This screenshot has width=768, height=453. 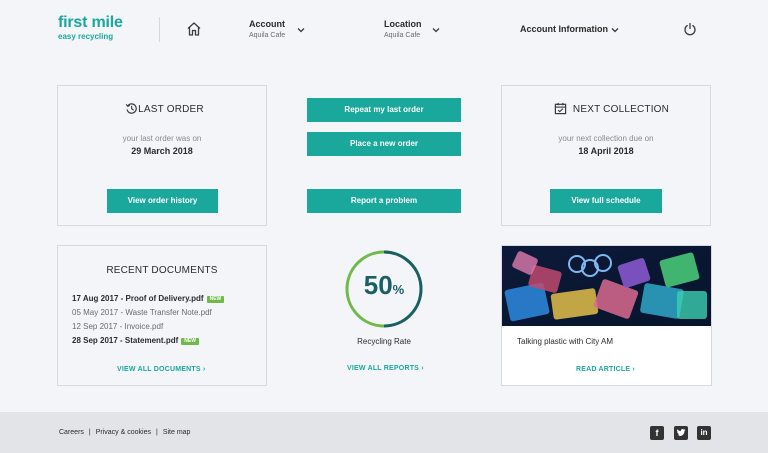 What do you see at coordinates (606, 151) in the screenshot?
I see `next-collection-date: 18 April 2018` at bounding box center [606, 151].